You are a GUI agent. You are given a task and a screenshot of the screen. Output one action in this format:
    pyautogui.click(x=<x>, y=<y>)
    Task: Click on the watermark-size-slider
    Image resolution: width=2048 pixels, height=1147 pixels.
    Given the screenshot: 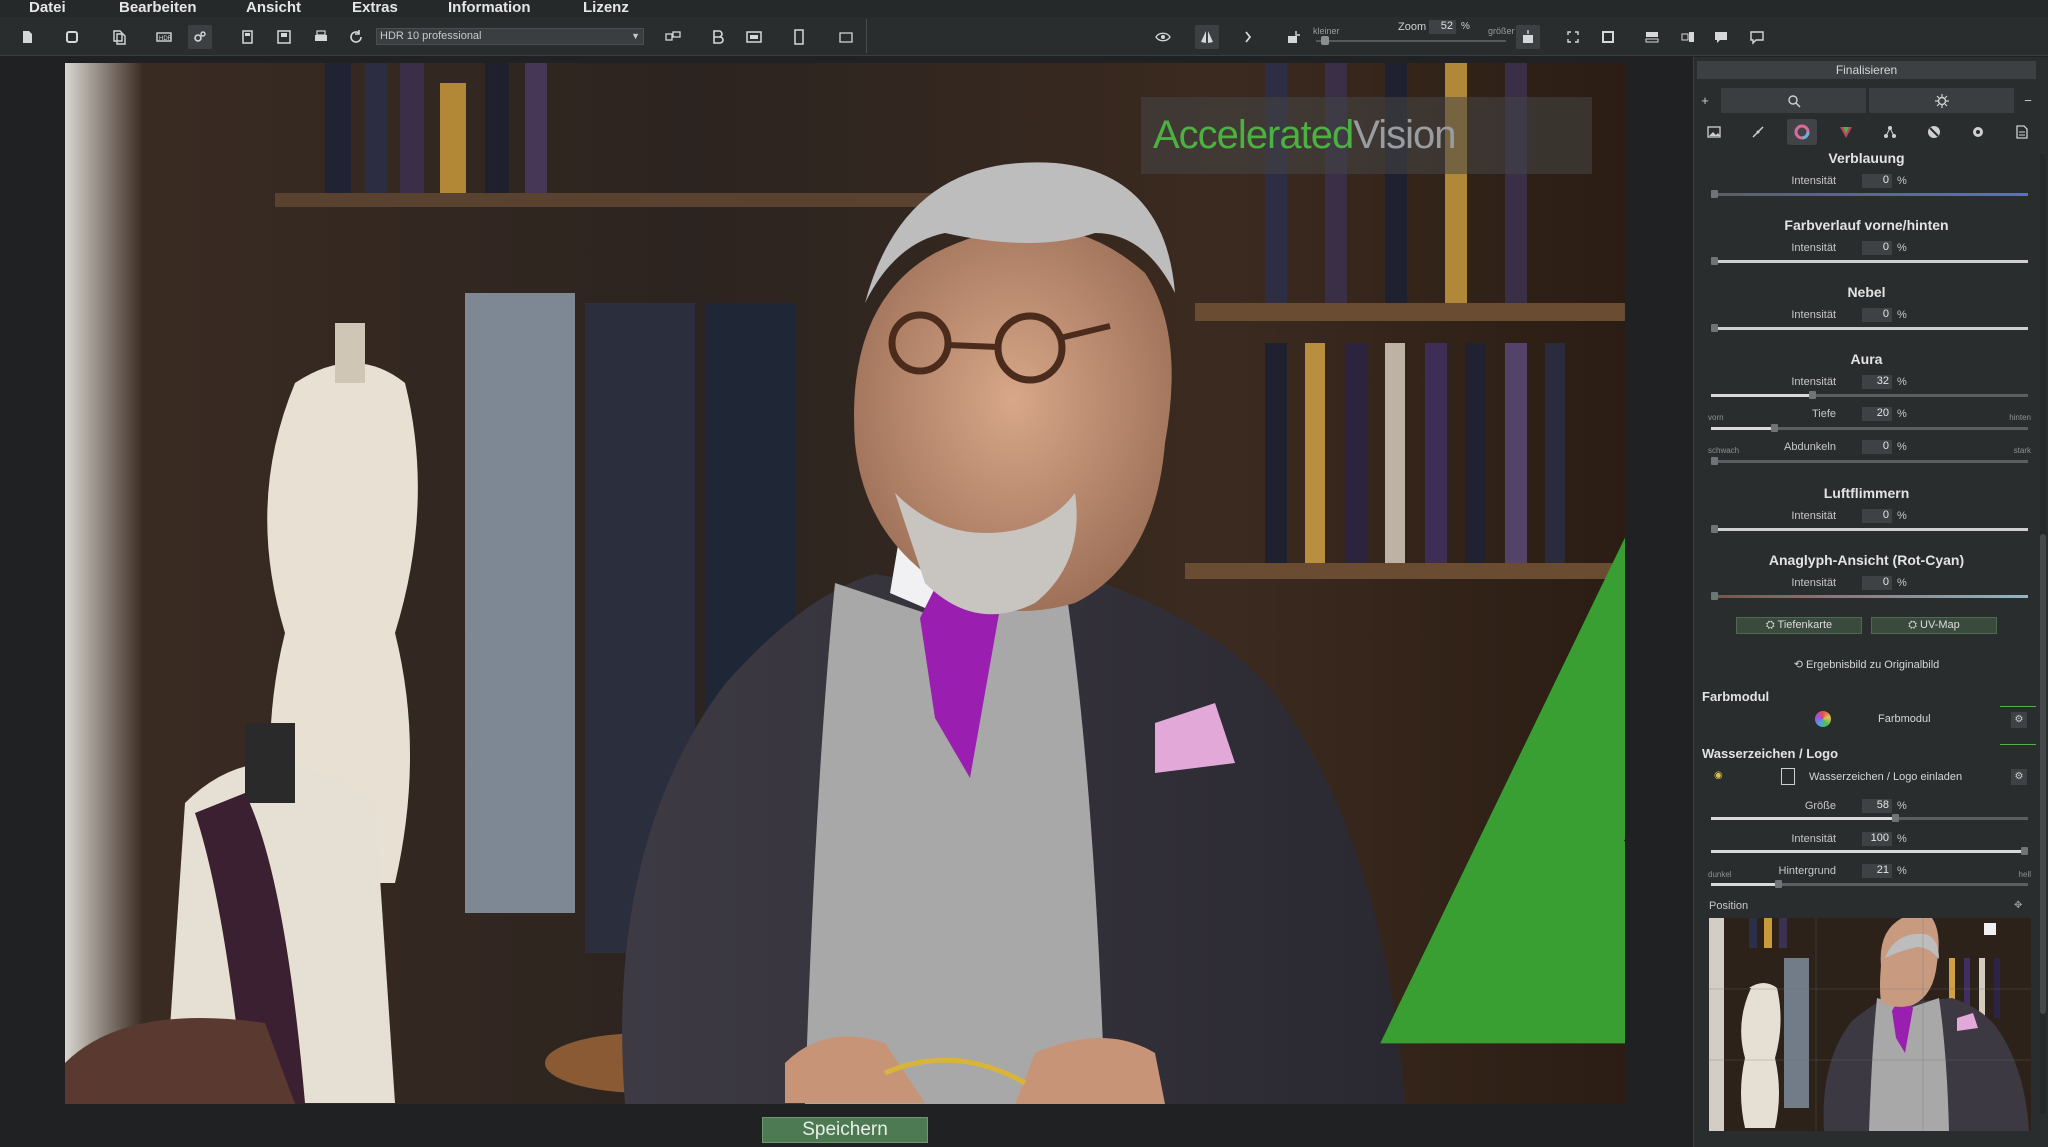 What is the action you would take?
    pyautogui.click(x=1869, y=818)
    